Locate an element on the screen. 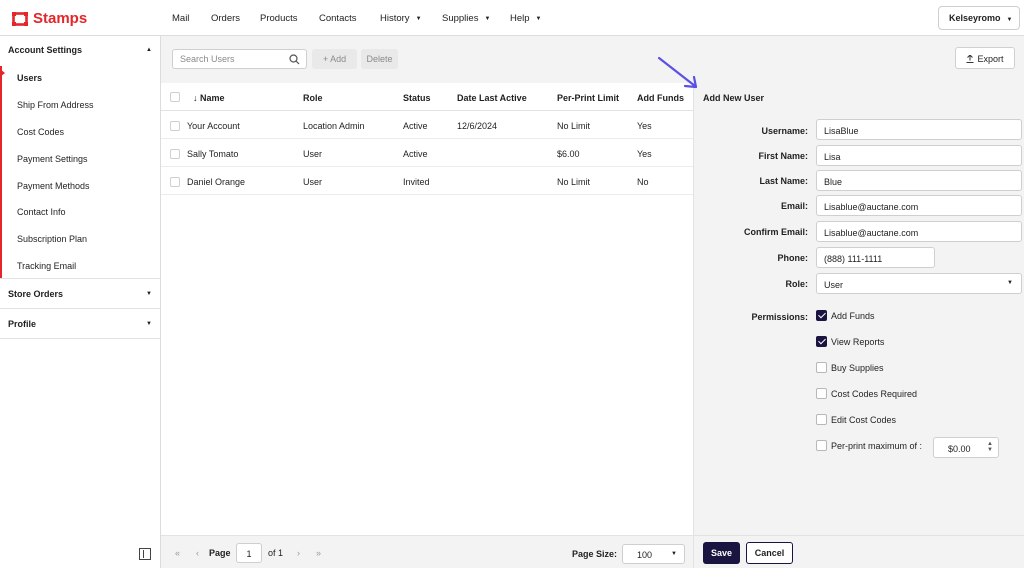  first-page-icon: « is located at coordinates (177, 553).